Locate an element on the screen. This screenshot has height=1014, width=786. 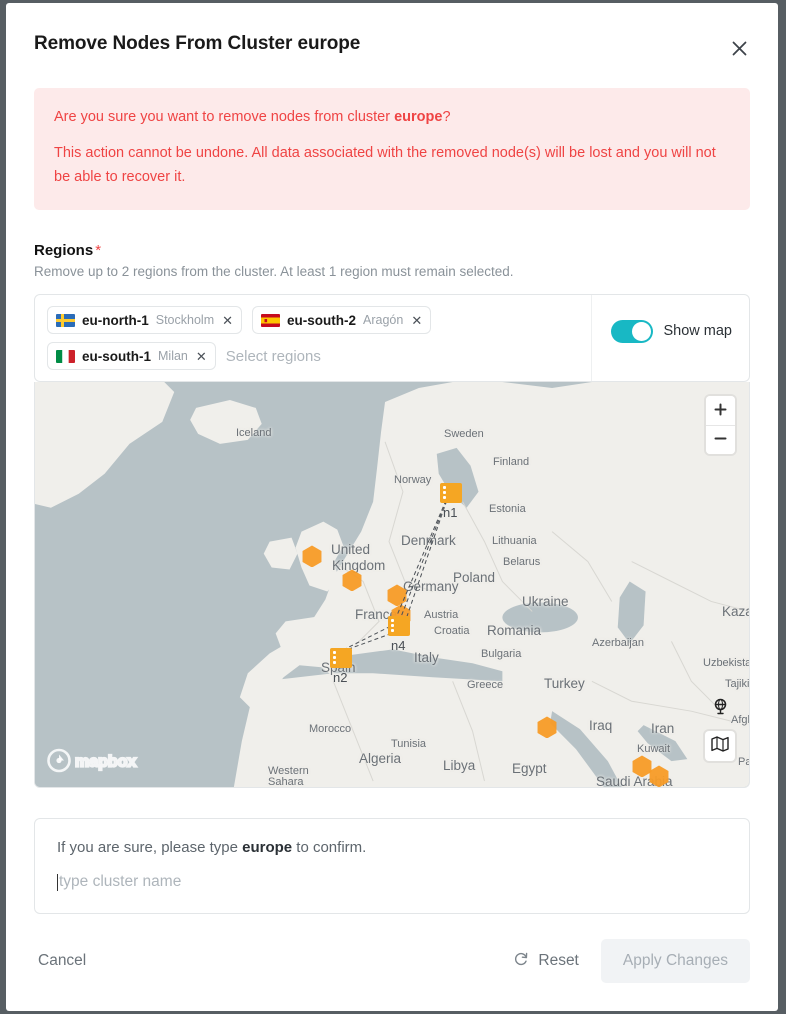
region-chip-code: eu-south-1 is located at coordinates (116, 356).